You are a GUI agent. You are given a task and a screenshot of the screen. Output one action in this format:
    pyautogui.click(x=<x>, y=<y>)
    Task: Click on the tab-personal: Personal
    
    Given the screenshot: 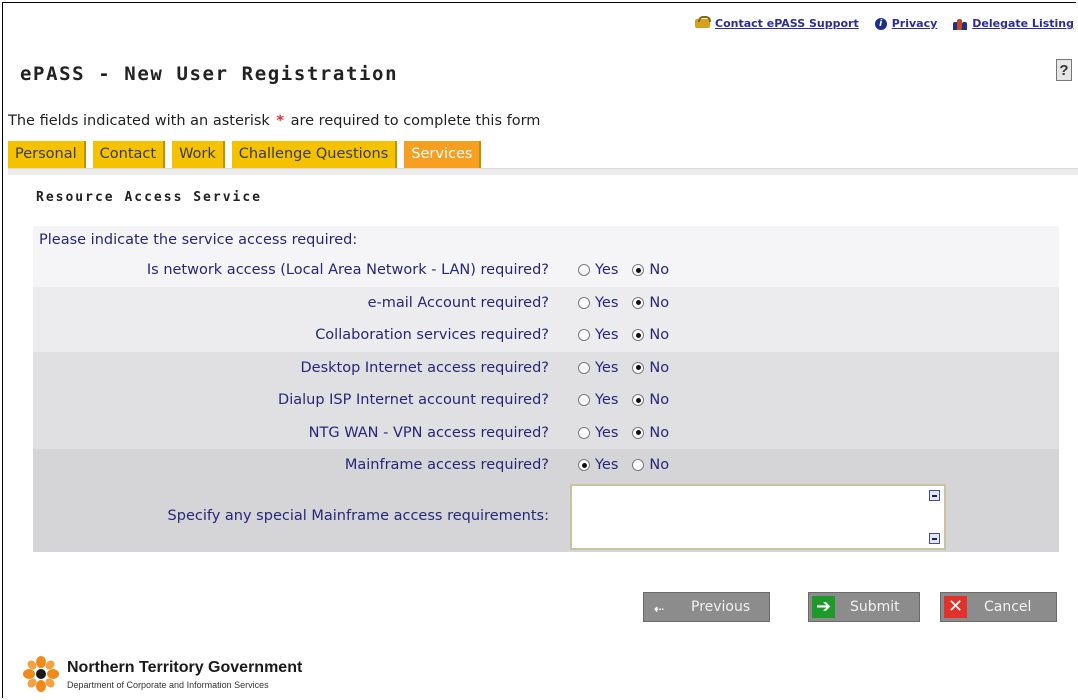 What is the action you would take?
    pyautogui.click(x=47, y=154)
    